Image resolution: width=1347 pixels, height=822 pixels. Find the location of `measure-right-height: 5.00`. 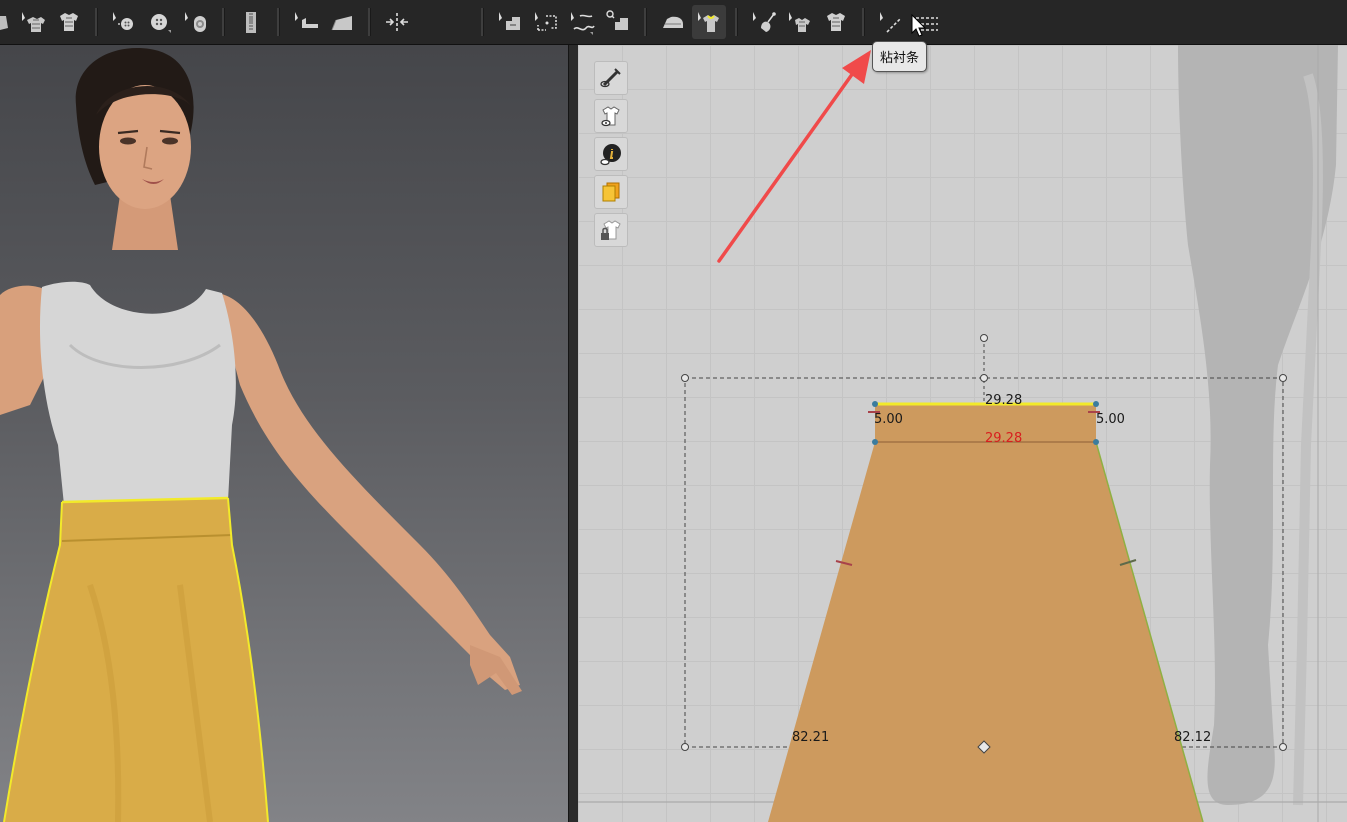

measure-right-height: 5.00 is located at coordinates (1110, 419).